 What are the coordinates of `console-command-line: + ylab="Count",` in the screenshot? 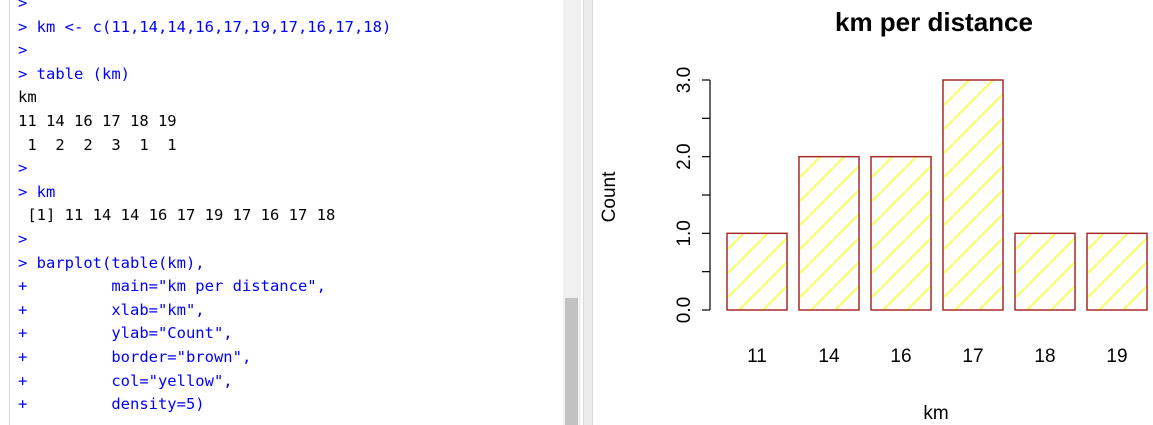 It's located at (125, 333).